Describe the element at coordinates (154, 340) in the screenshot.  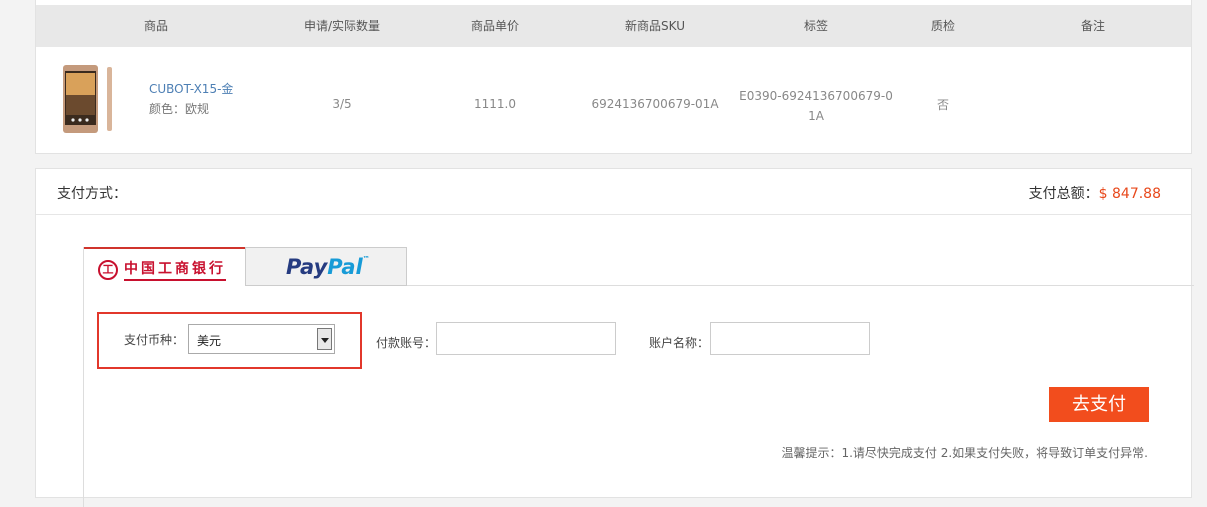
I see `currency-label: 支付币种：` at that location.